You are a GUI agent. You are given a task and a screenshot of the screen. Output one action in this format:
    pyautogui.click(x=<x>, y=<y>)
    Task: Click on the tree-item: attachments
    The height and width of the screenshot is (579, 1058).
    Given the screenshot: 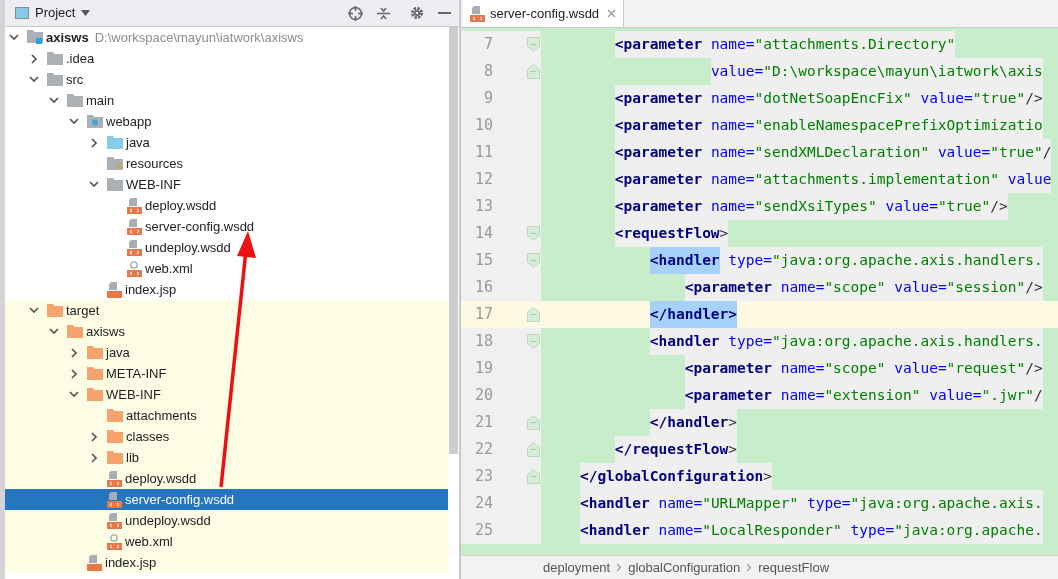 What is the action you would take?
    pyautogui.click(x=226, y=415)
    